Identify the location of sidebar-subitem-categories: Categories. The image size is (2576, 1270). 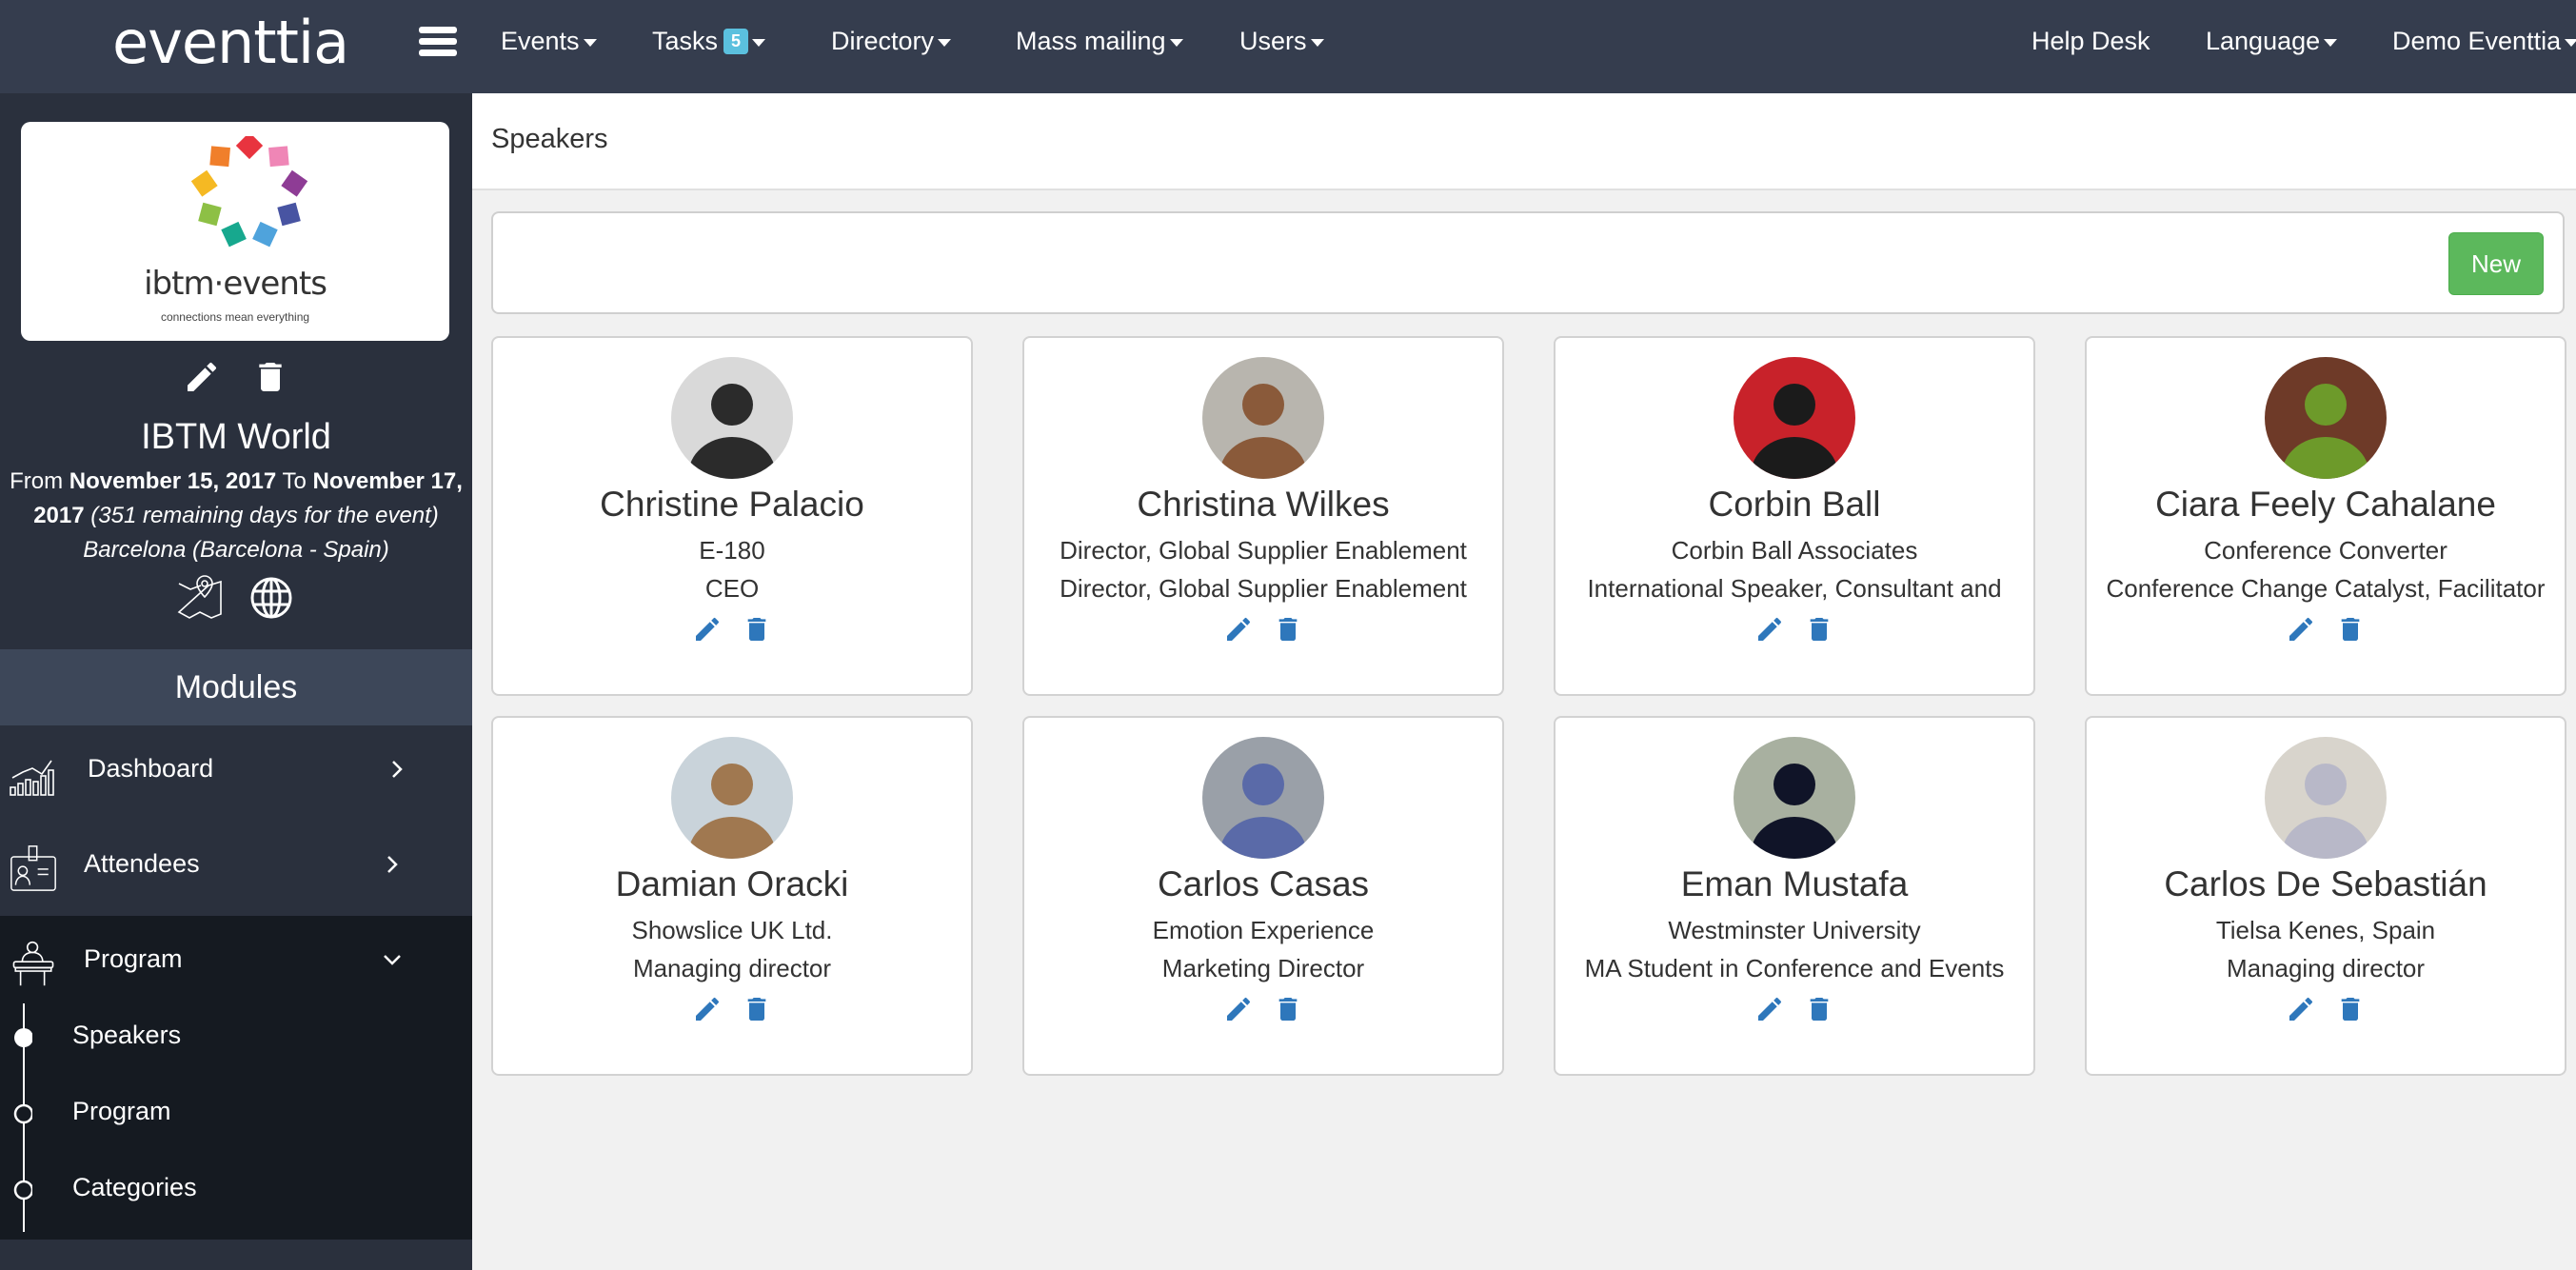
(134, 1187).